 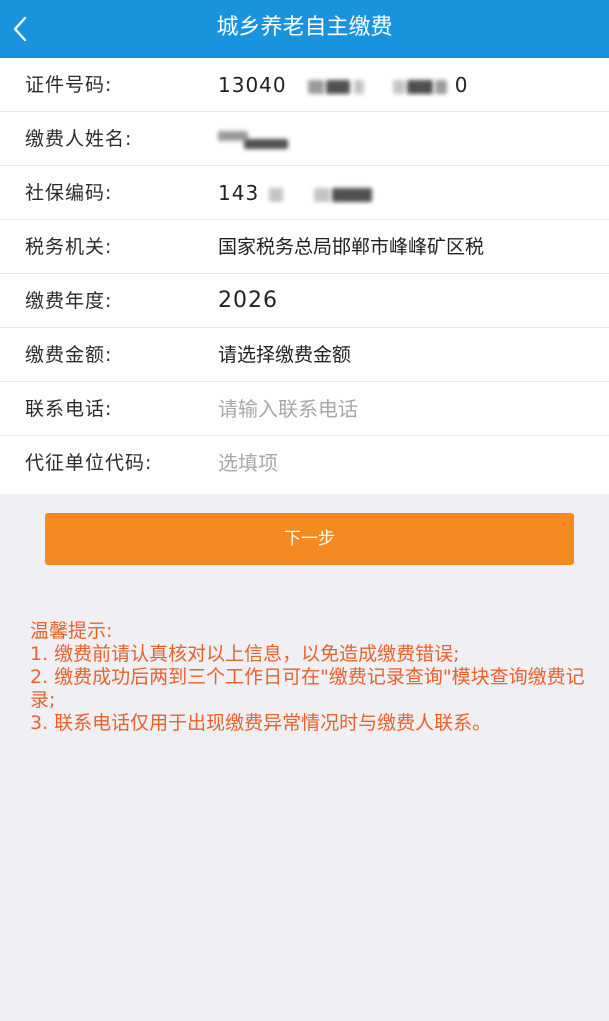 I want to click on id-number-label: 证件号码:, so click(x=69, y=85).